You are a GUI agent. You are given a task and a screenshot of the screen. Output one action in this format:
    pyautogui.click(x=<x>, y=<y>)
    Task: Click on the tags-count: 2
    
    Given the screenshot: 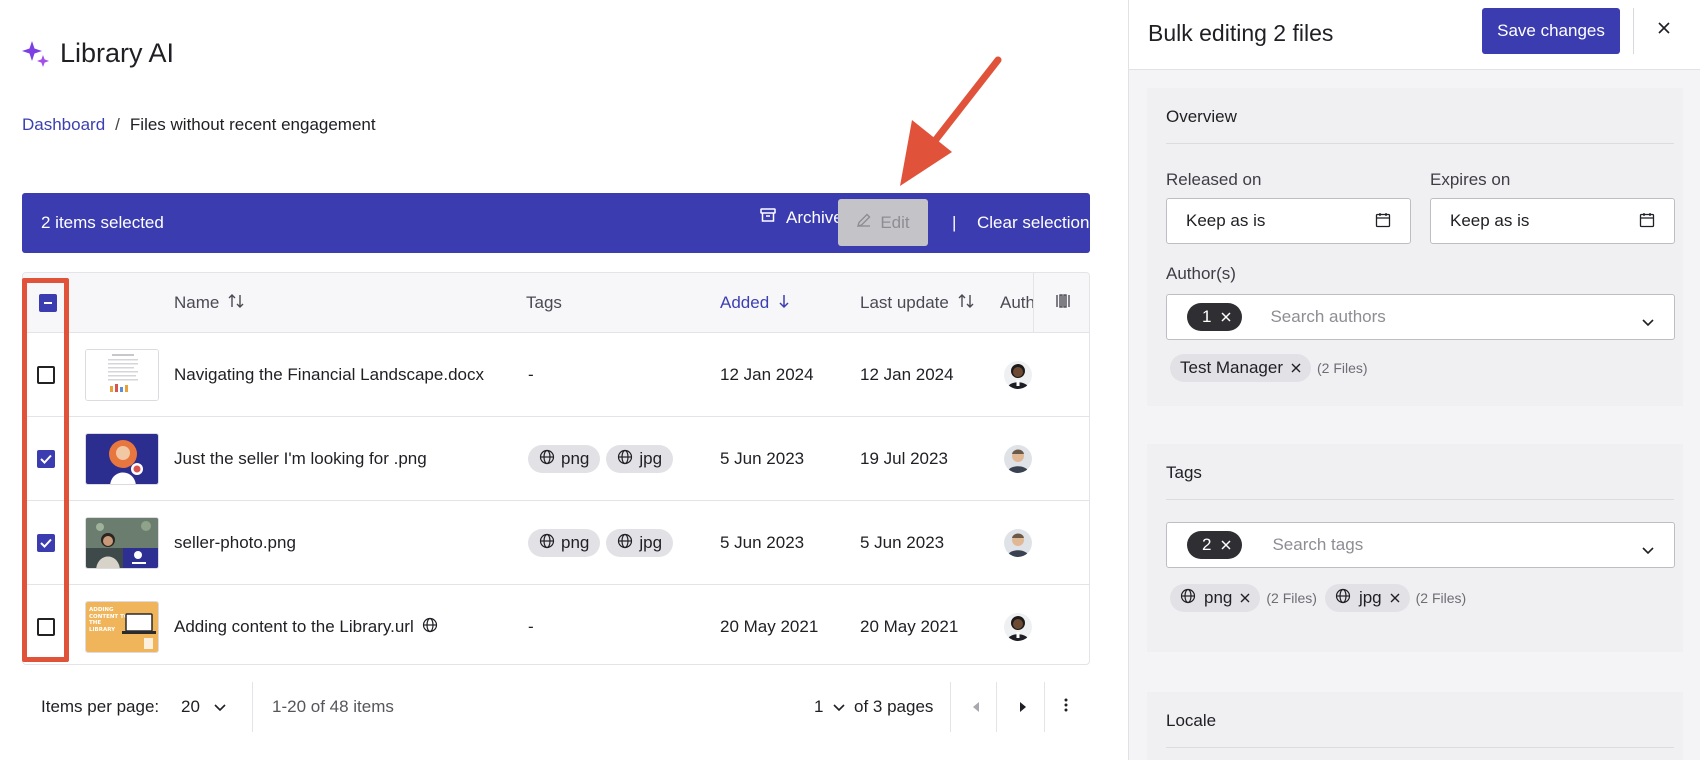 What is the action you would take?
    pyautogui.click(x=1207, y=544)
    